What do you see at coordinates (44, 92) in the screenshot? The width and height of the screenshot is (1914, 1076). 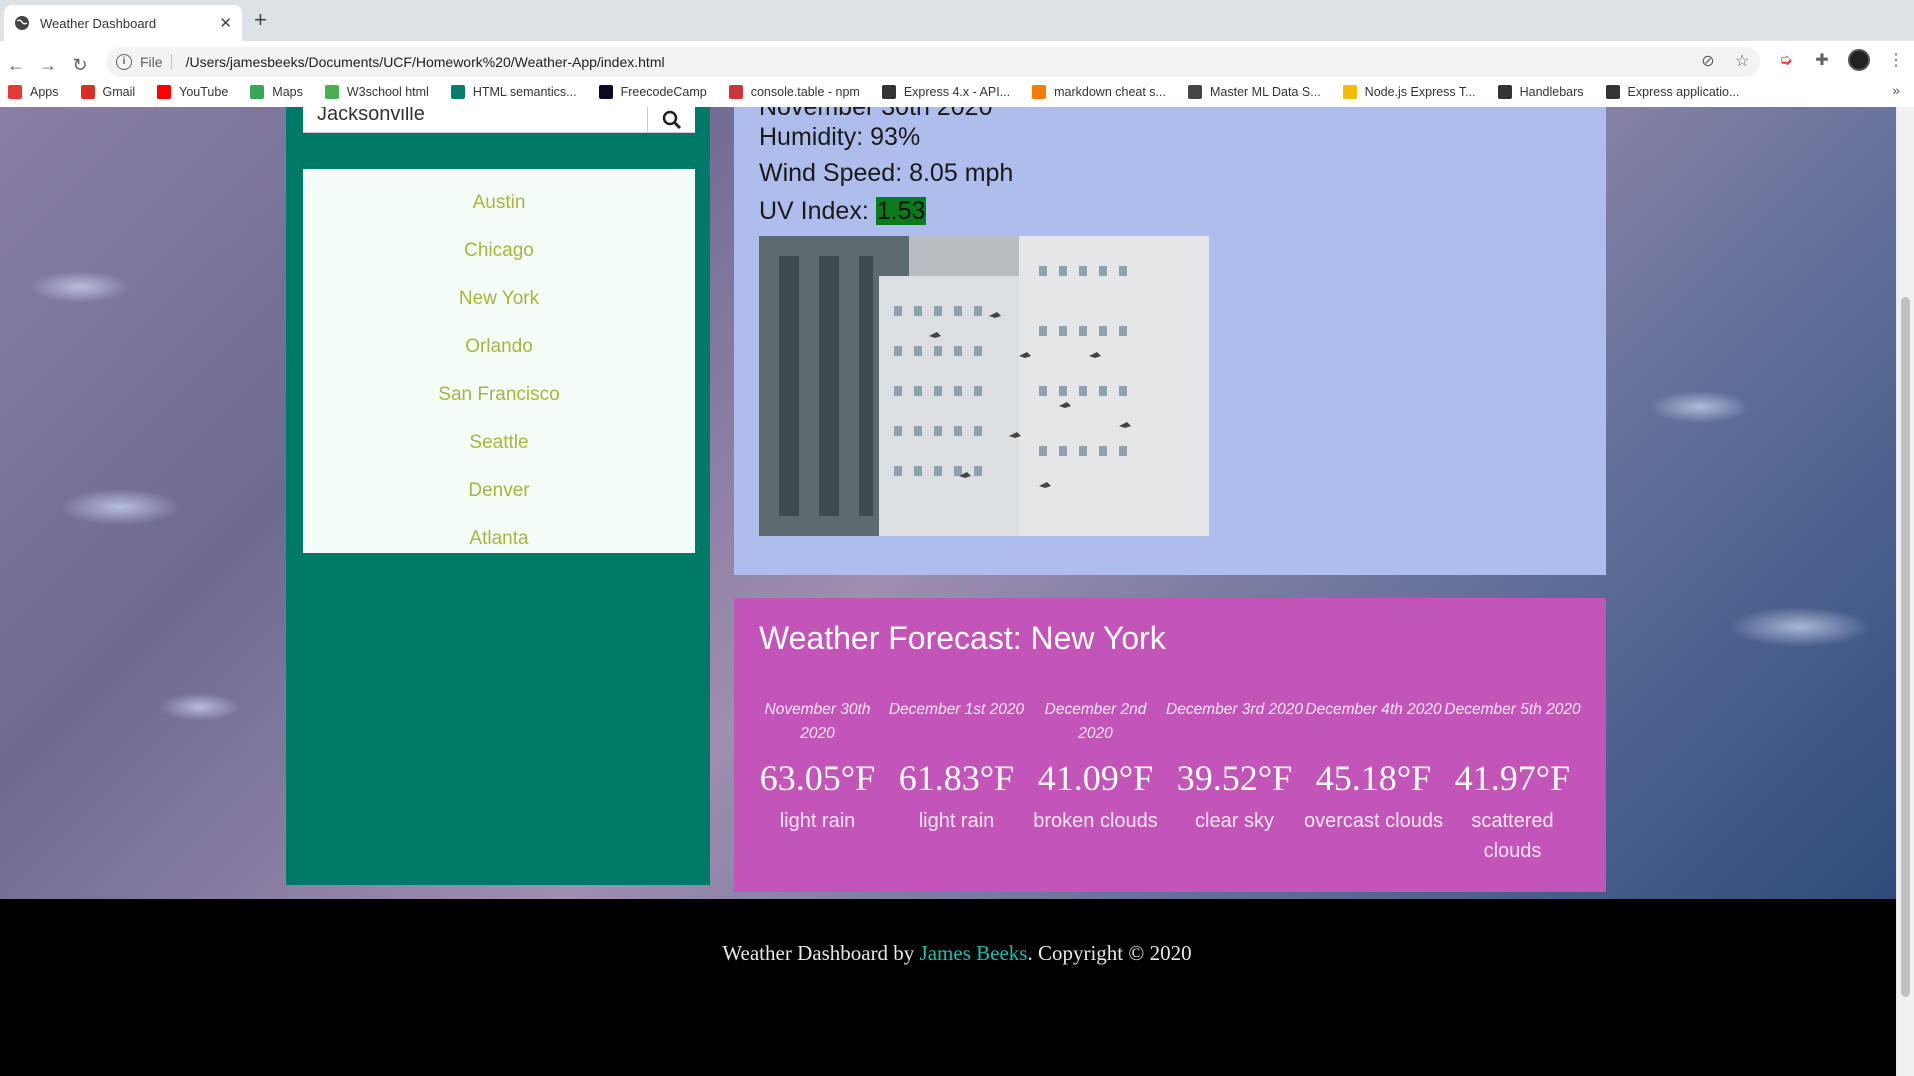 I see `bookmark-label: Apps` at bounding box center [44, 92].